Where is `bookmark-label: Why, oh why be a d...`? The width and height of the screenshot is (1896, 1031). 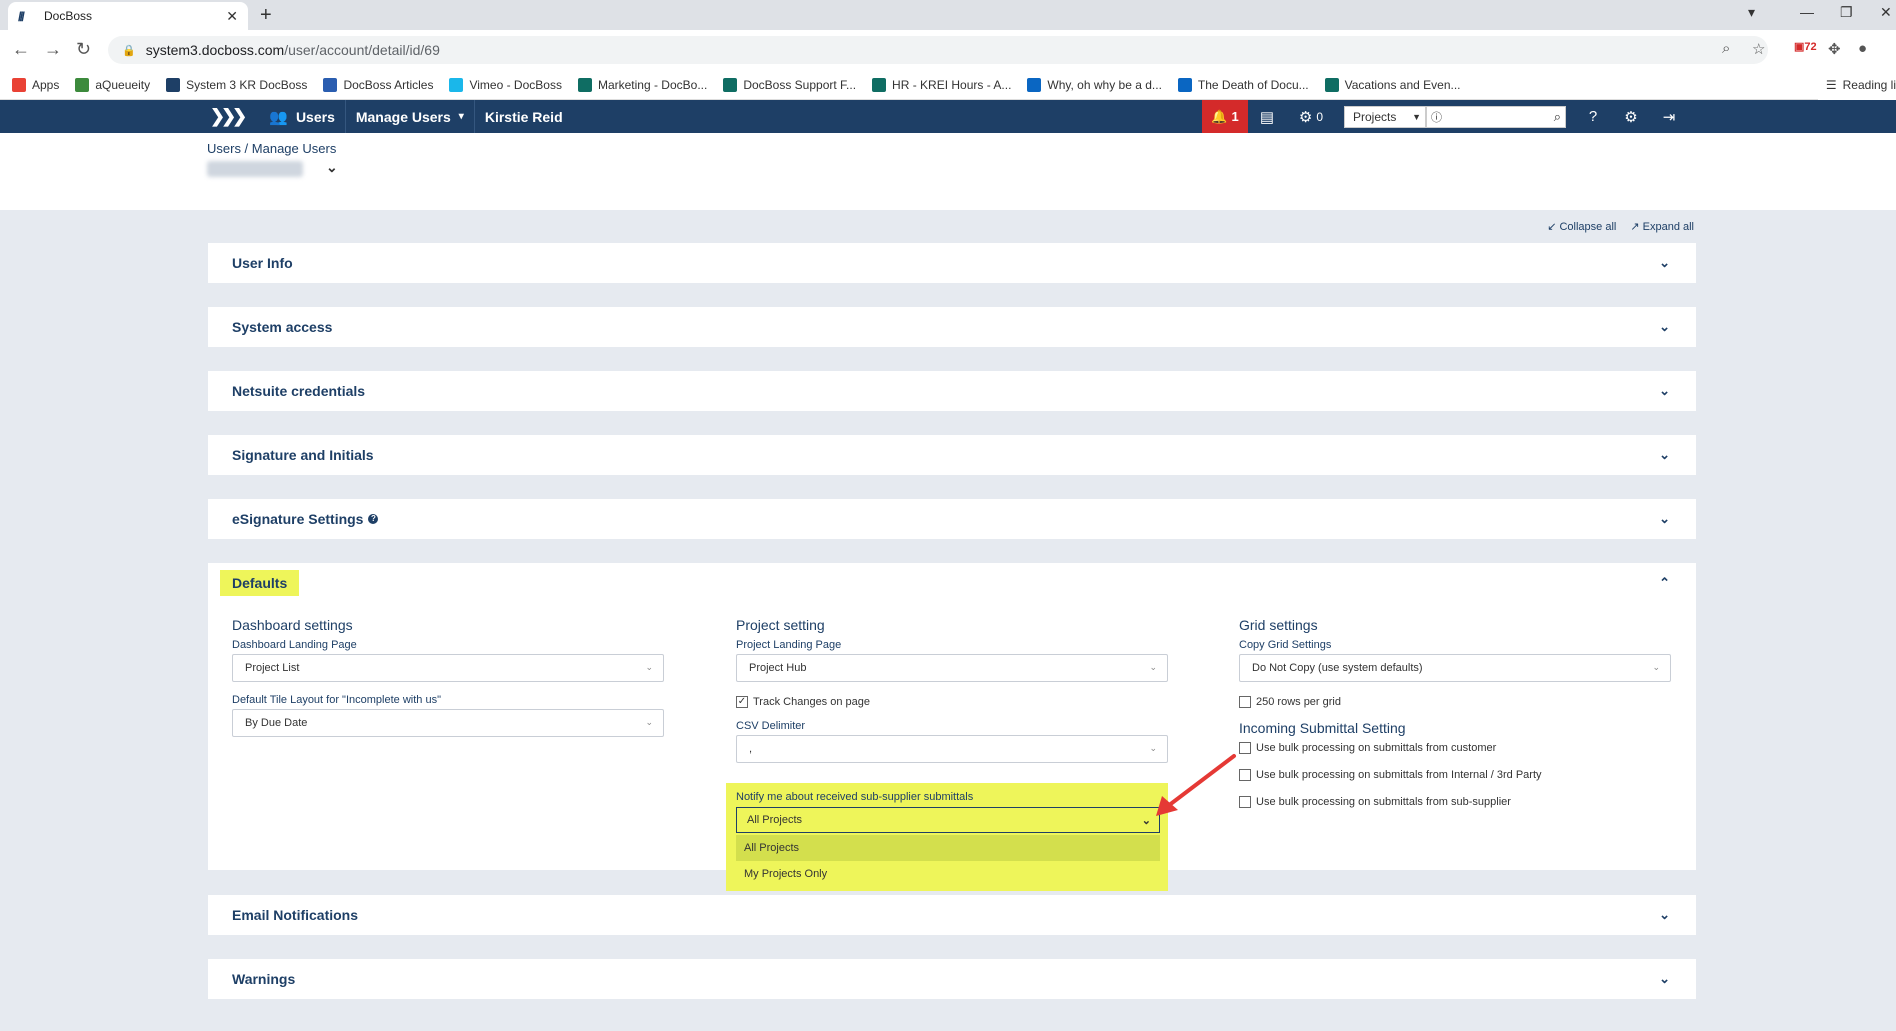
bookmark-label: Why, oh why be a d... is located at coordinates (1104, 84).